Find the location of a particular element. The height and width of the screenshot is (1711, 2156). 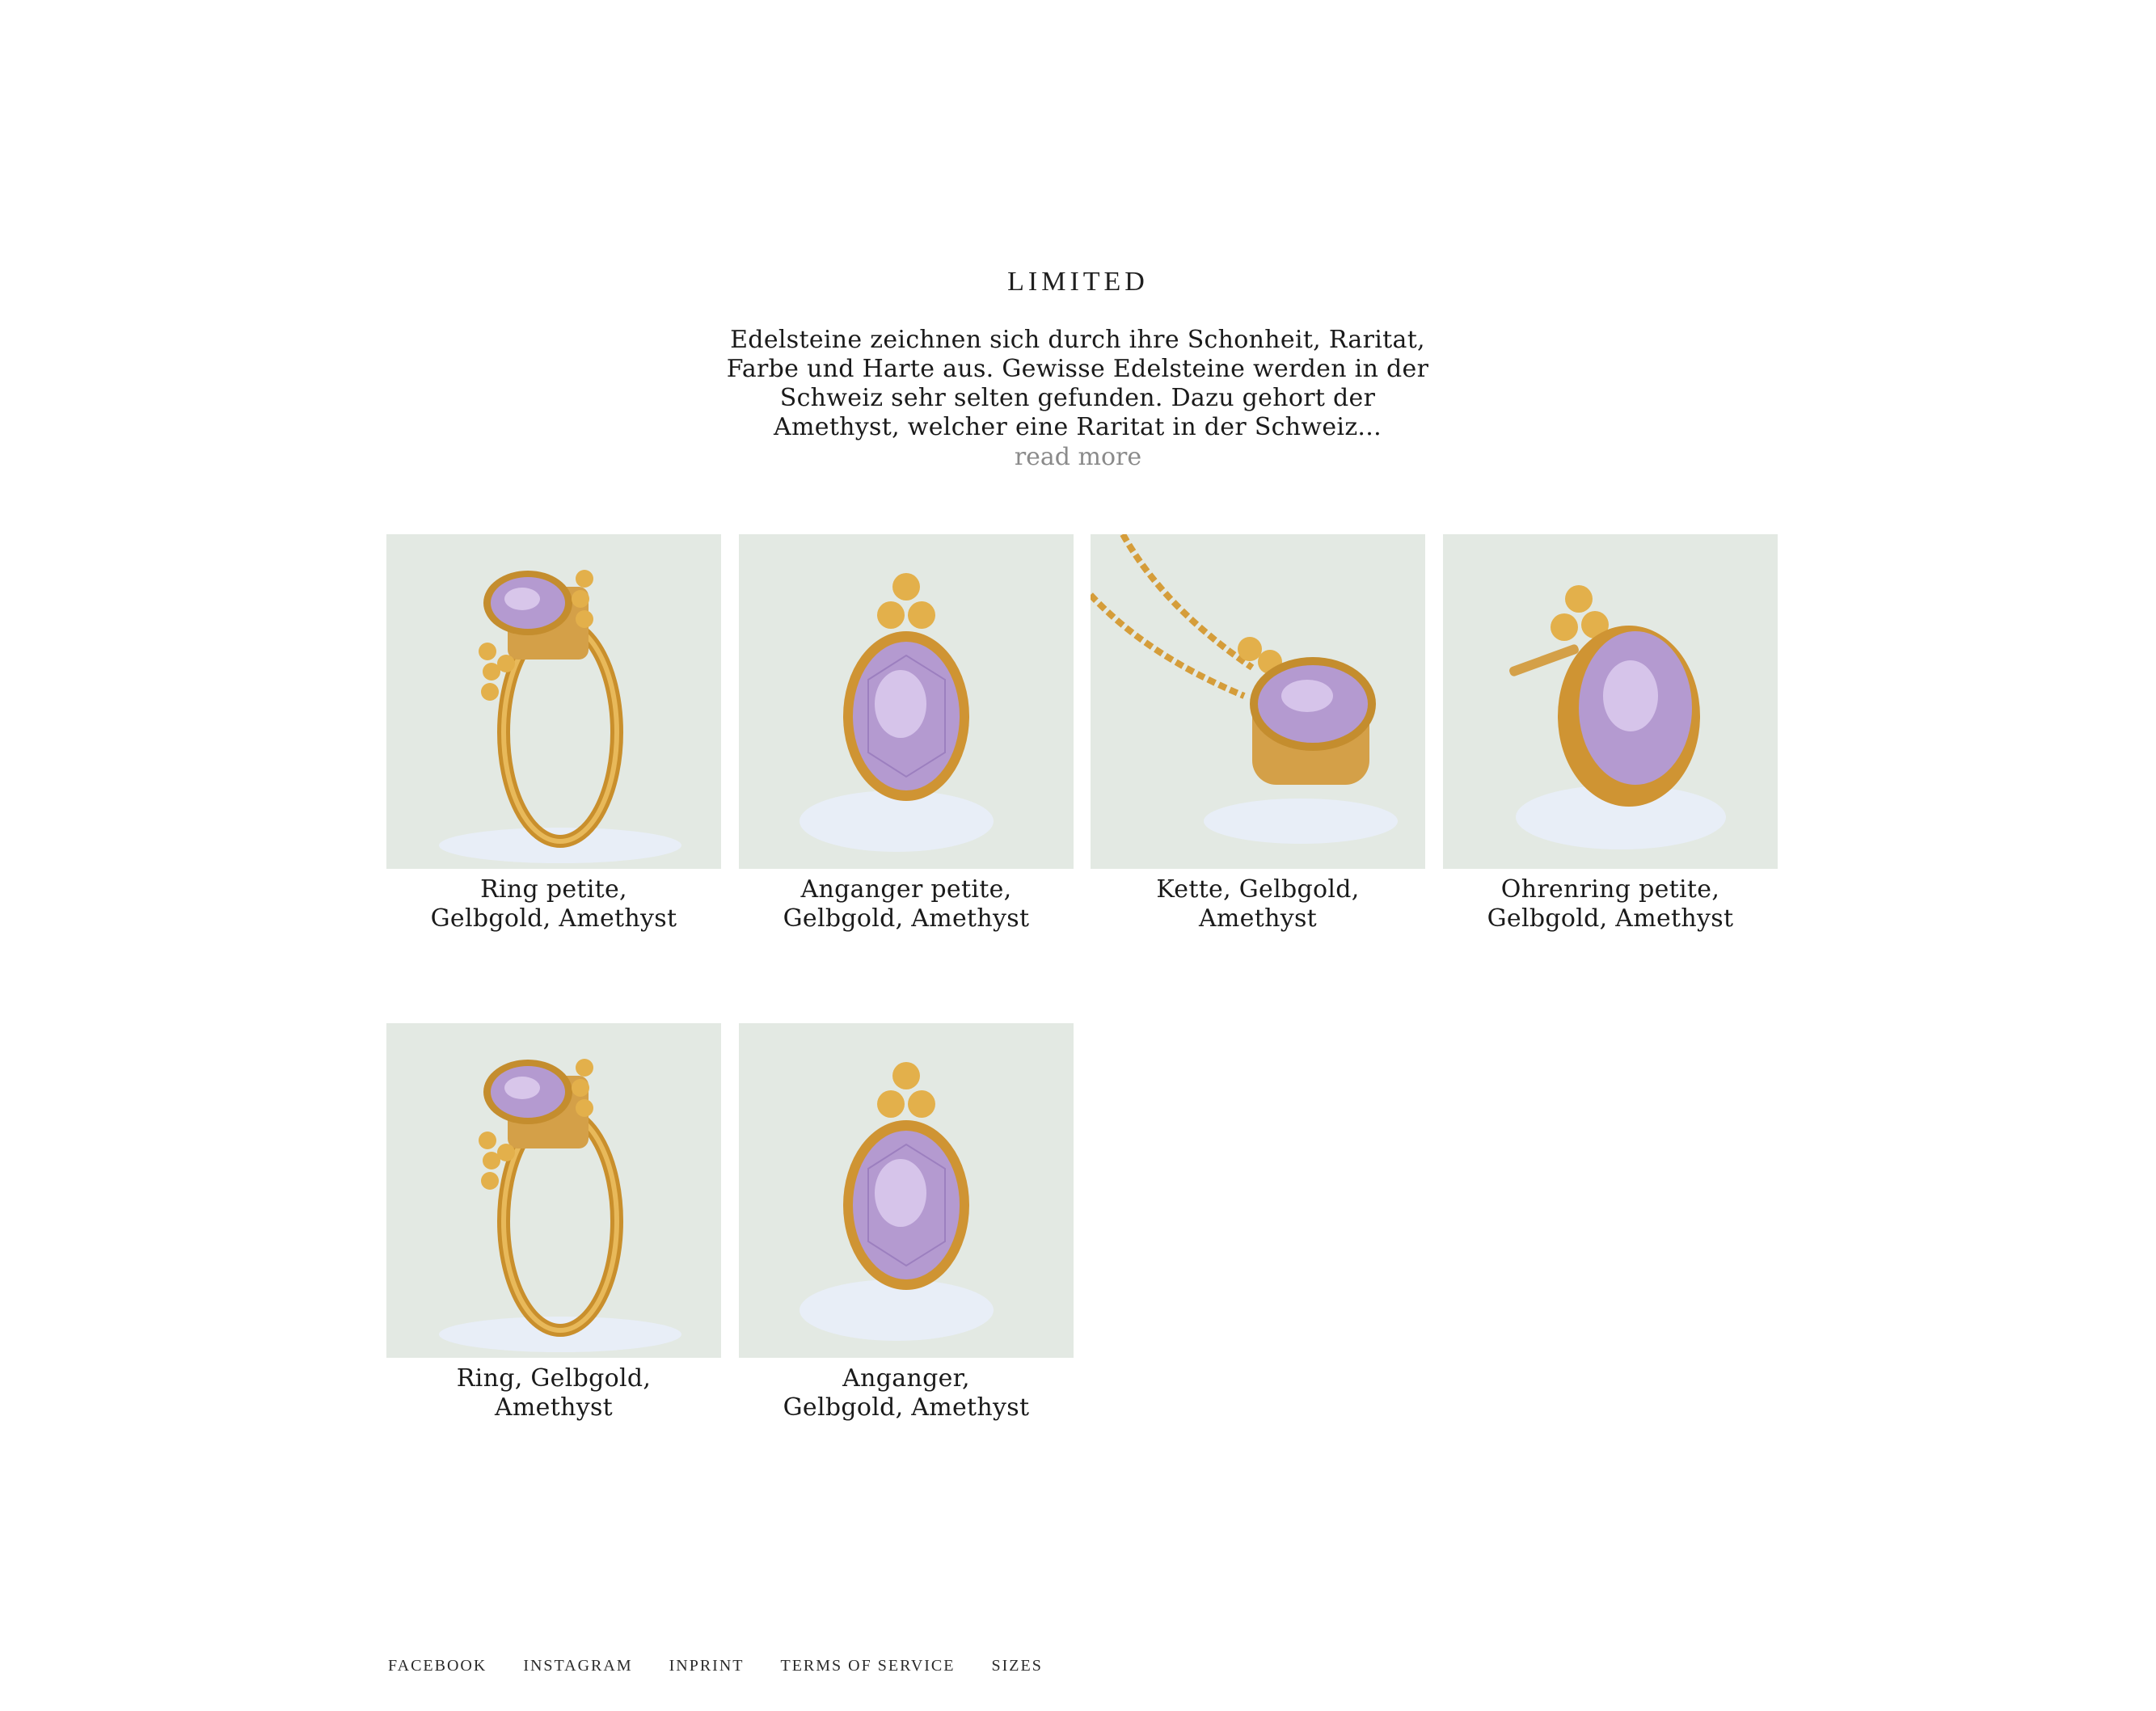

product-title: Ring petite, Gelbgold, Amethyst is located at coordinates (554, 904).